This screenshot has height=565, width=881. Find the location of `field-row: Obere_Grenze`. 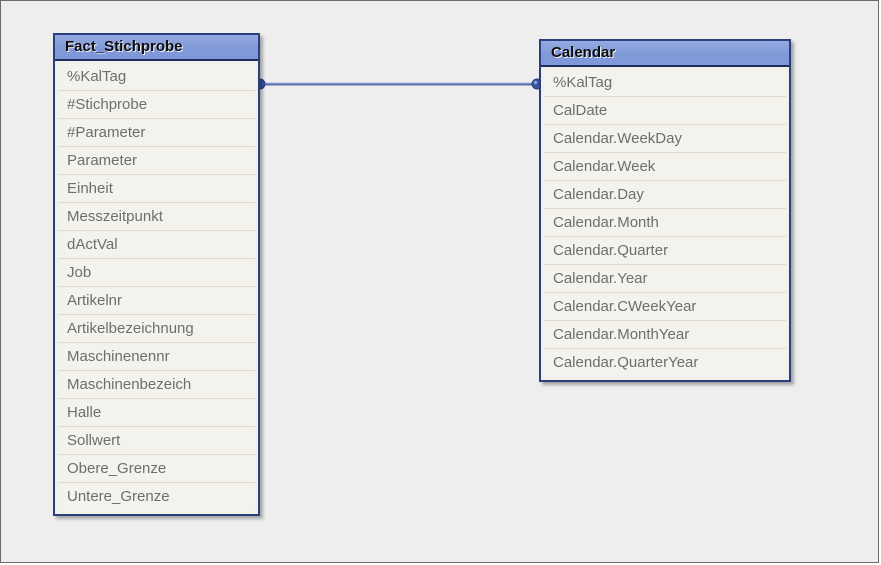

field-row: Obere_Grenze is located at coordinates (156, 469).